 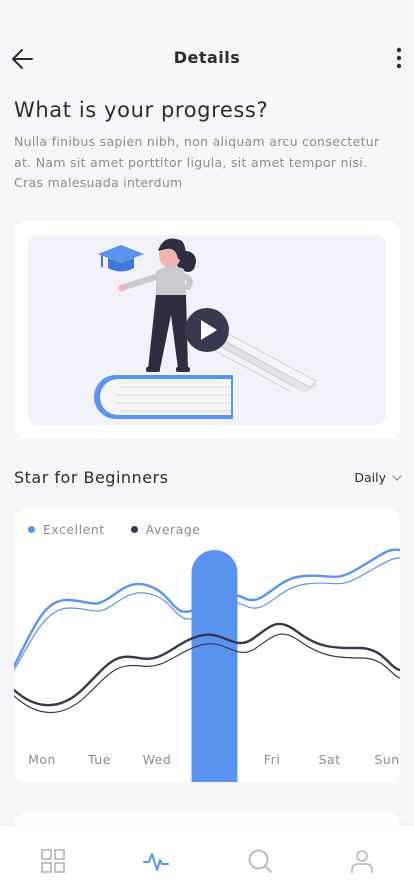 I want to click on legend-average-dot, so click(x=134, y=529).